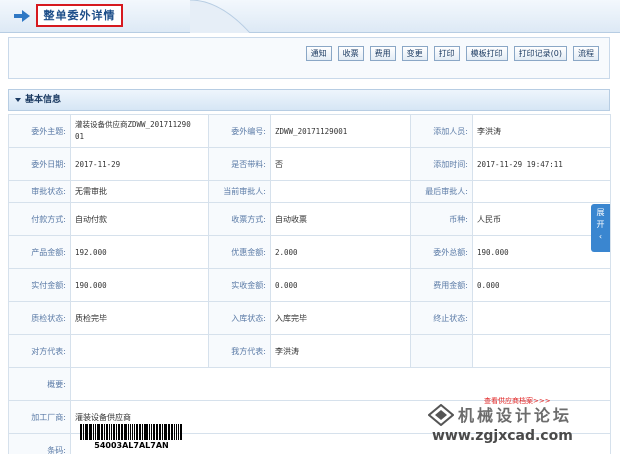  Describe the element at coordinates (22, 16) in the screenshot. I see `arrow-right-icon` at that location.